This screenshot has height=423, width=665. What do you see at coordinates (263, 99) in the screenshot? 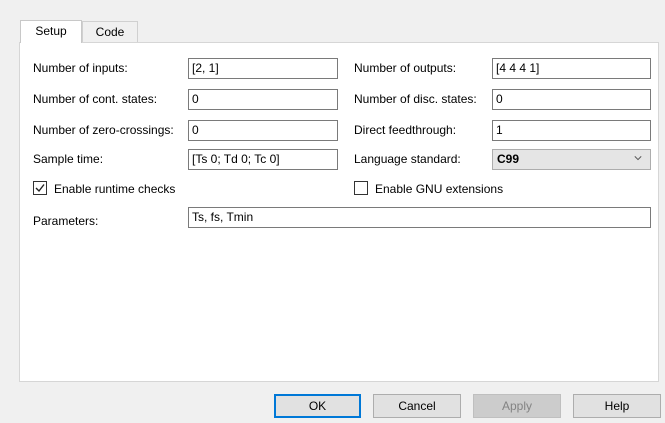
I see `cont-states-field: 0` at bounding box center [263, 99].